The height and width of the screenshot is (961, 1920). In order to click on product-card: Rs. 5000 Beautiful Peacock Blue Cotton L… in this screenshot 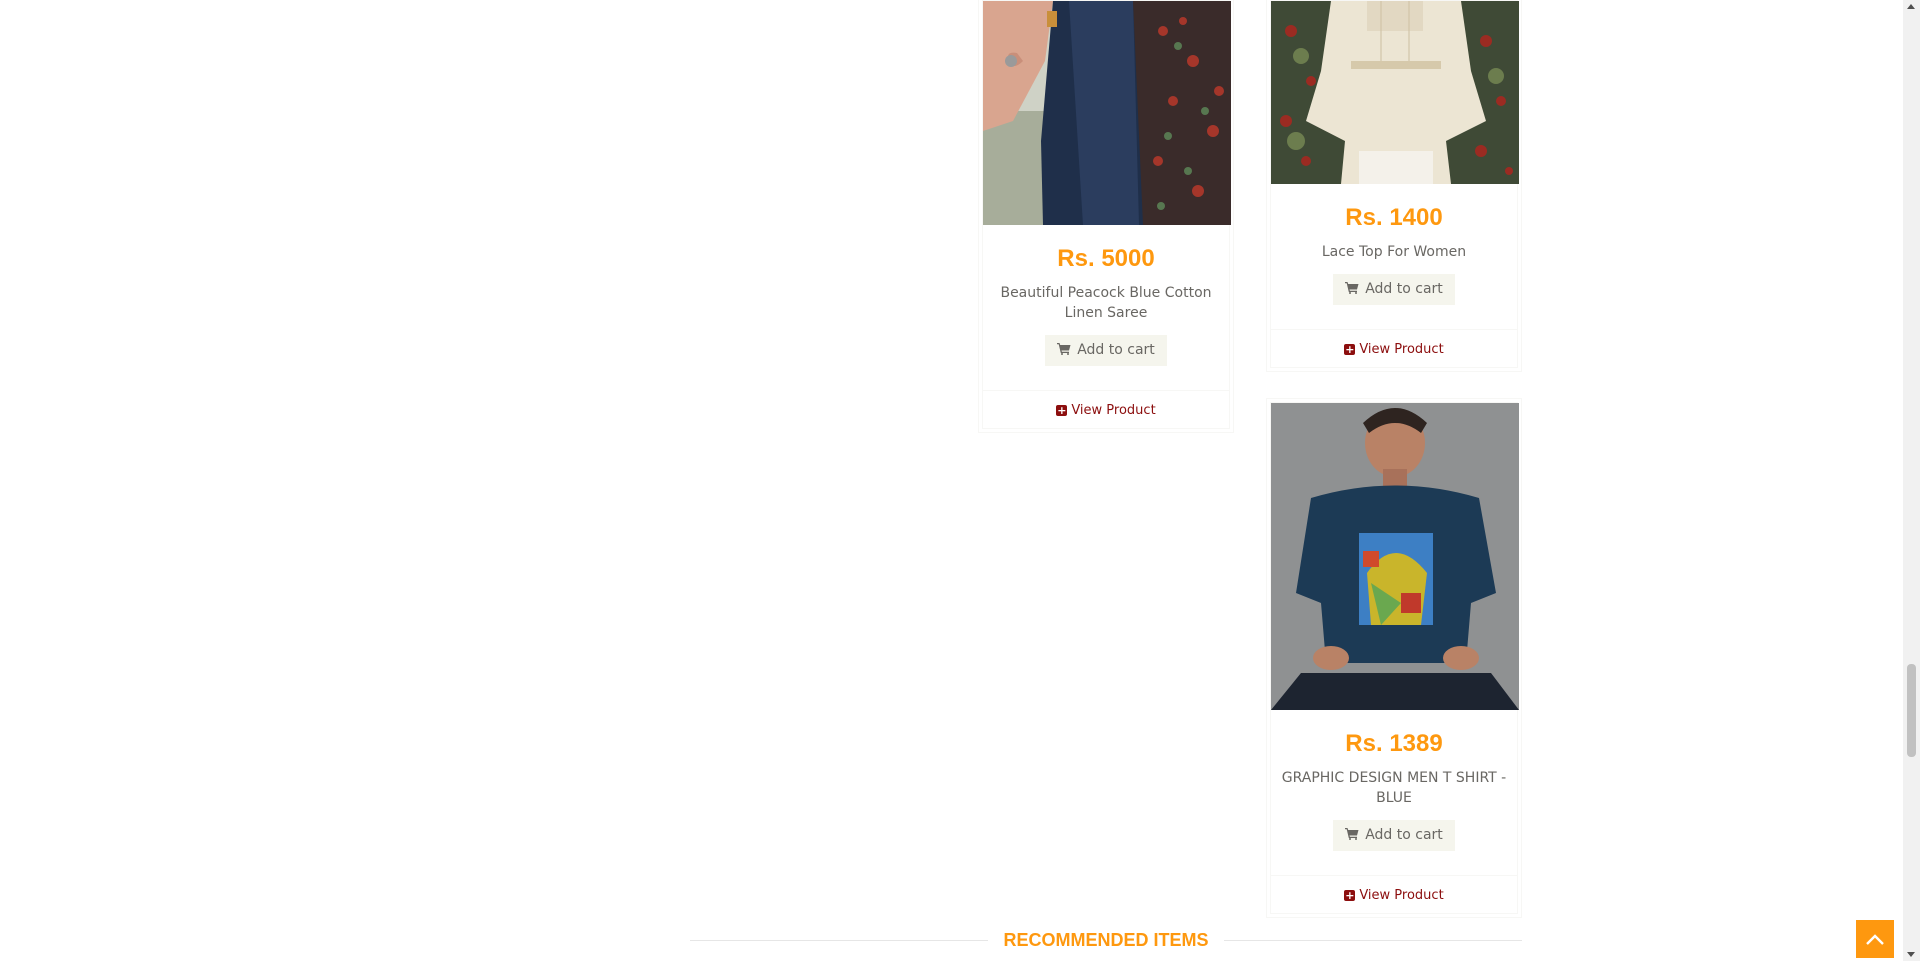, I will do `click(1106, 216)`.